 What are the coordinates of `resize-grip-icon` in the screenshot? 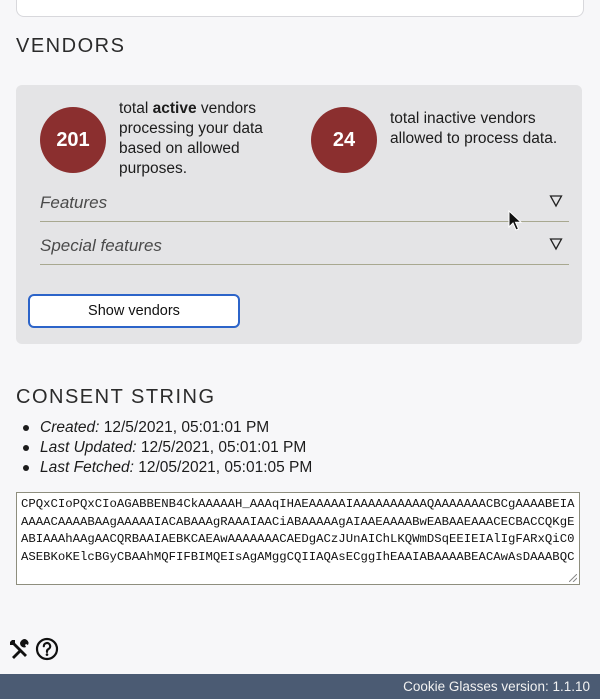 It's located at (573, 578).